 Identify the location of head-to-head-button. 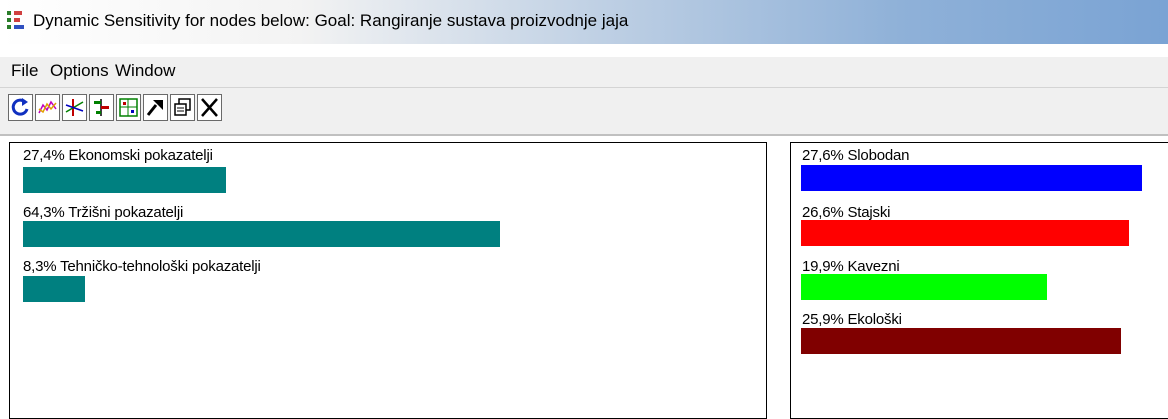
(101, 107).